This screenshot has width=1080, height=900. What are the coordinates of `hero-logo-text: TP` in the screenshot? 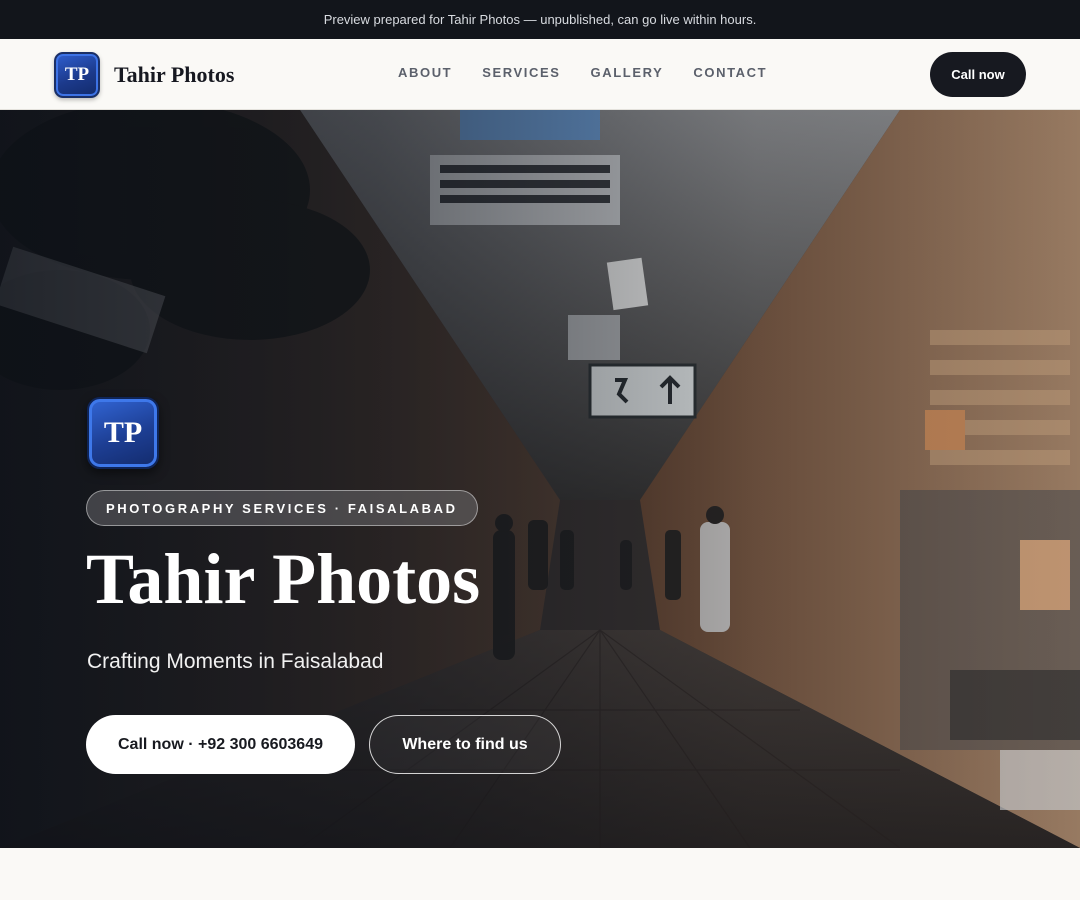 It's located at (123, 432).